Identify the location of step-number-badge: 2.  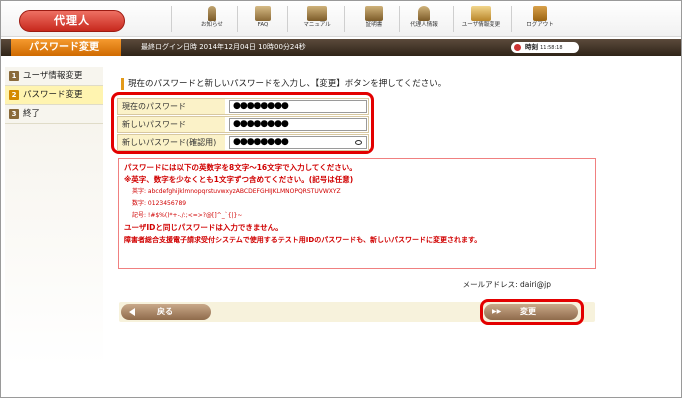
(14, 95).